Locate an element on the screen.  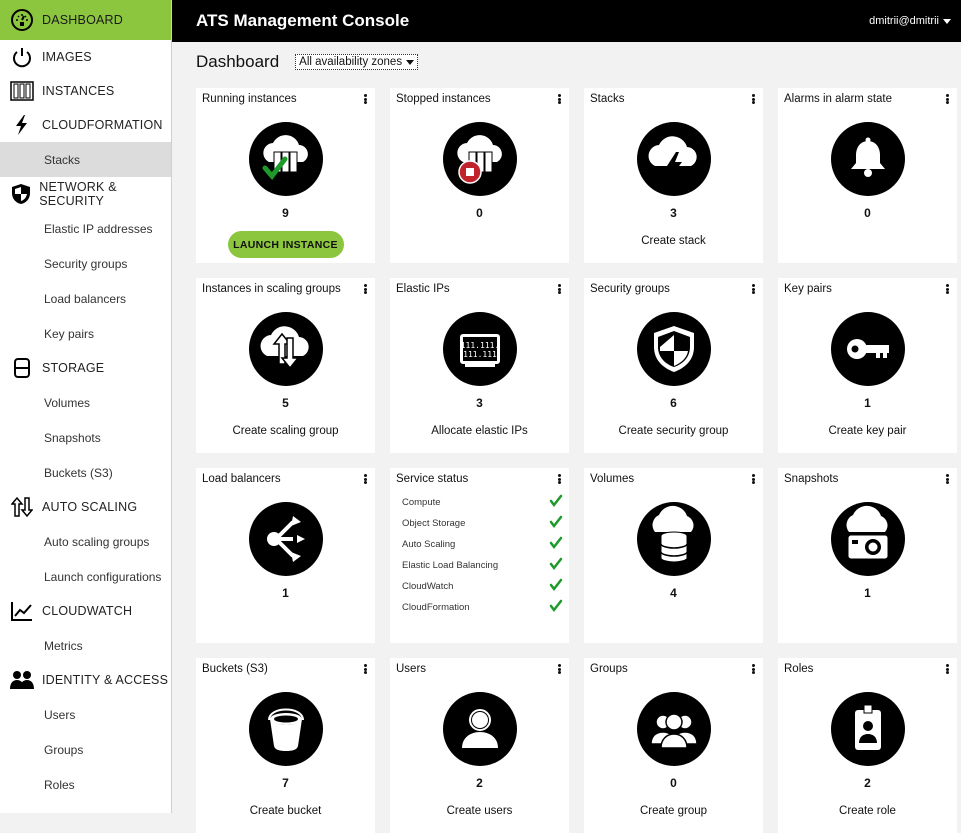
load-balancer-icon is located at coordinates (285, 539).